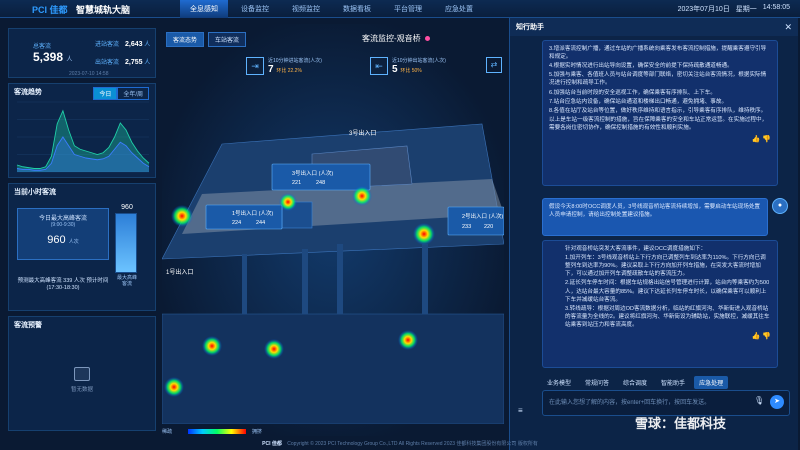 This screenshot has height=450, width=800. I want to click on switch-view-icon: ⇄, so click(494, 65).